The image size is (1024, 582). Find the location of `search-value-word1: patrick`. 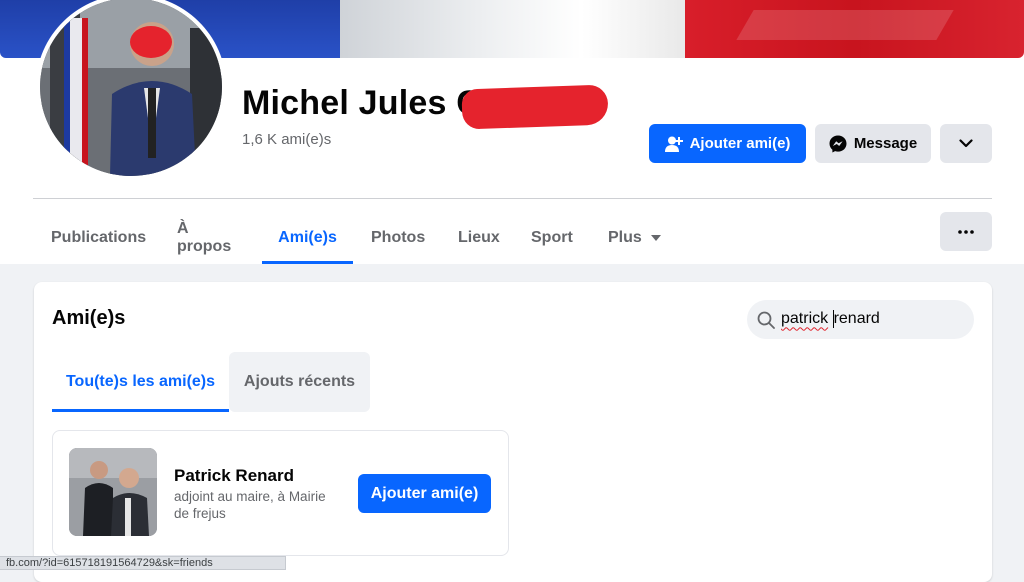

search-value-word1: patrick is located at coordinates (805, 319).